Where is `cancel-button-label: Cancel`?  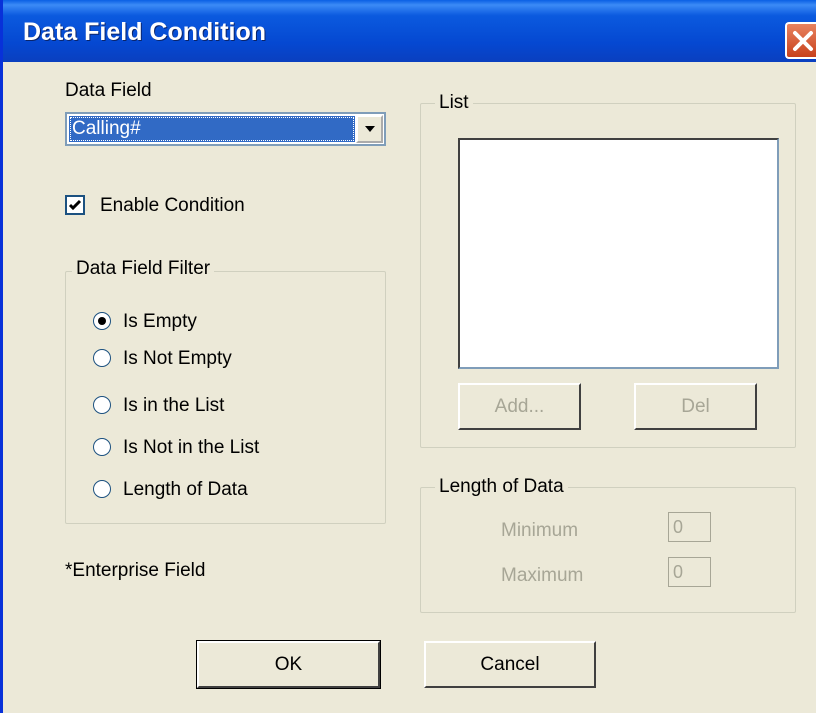
cancel-button-label: Cancel is located at coordinates (510, 664).